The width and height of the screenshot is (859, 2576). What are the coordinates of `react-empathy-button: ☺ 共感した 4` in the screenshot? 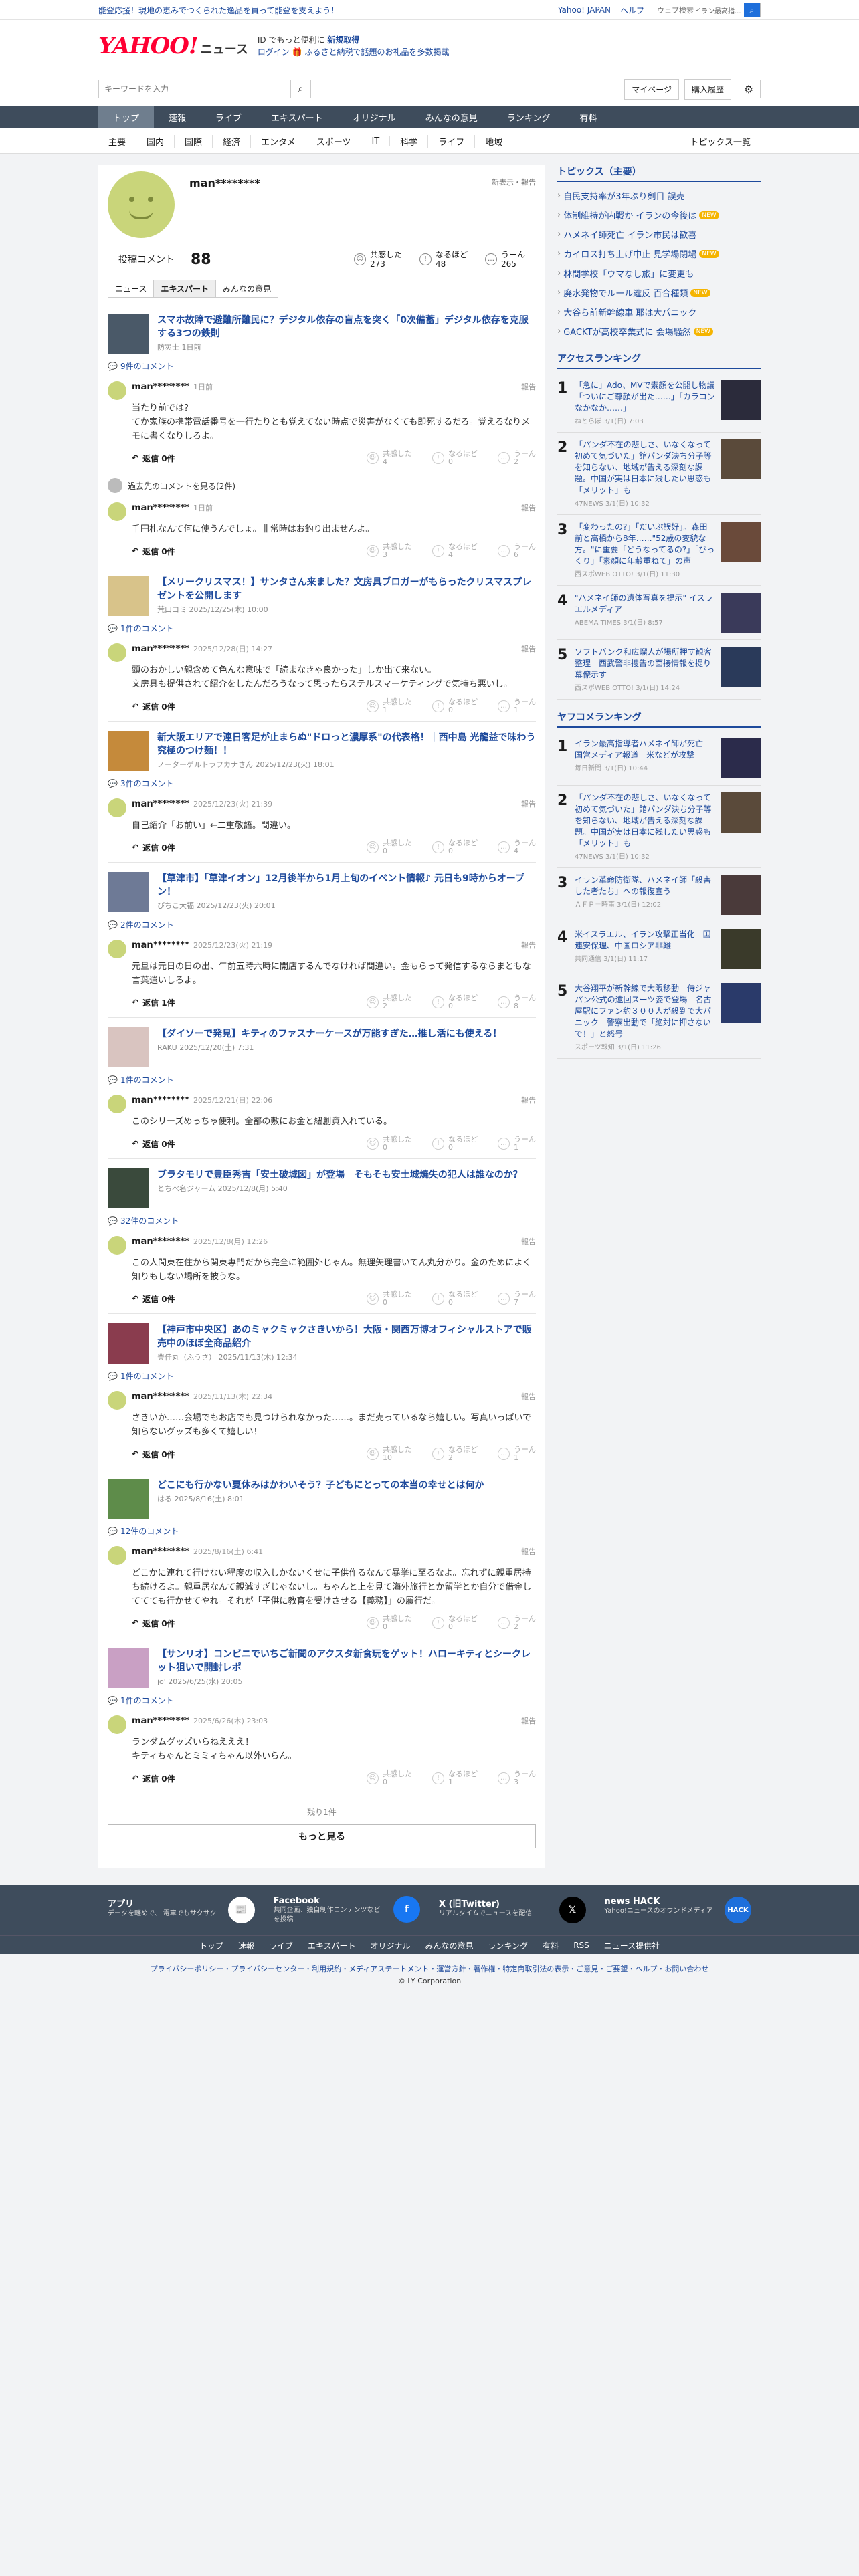 It's located at (389, 458).